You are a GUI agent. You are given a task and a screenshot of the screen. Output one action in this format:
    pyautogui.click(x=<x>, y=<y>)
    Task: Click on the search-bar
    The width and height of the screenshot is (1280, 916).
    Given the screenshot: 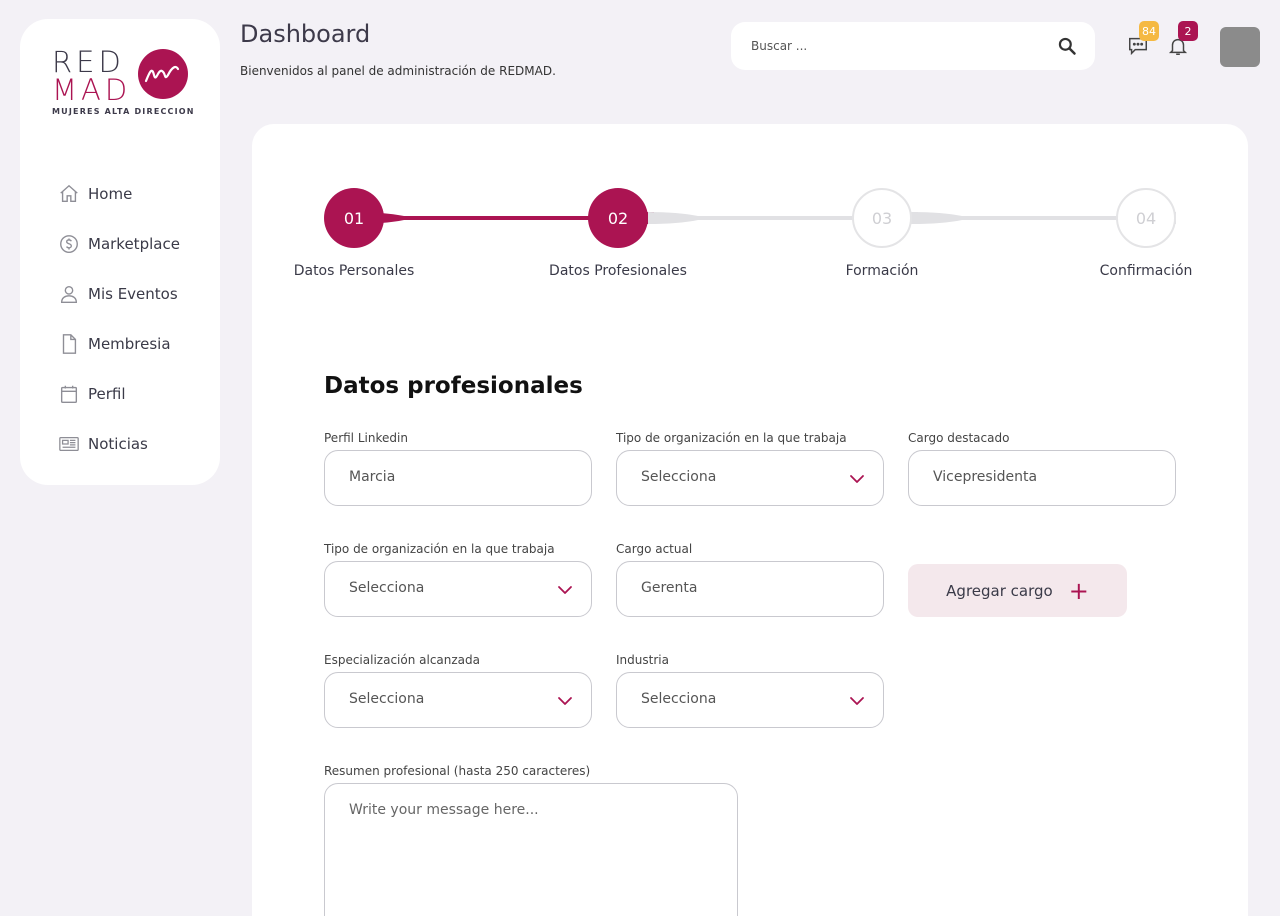 What is the action you would take?
    pyautogui.click(x=913, y=46)
    